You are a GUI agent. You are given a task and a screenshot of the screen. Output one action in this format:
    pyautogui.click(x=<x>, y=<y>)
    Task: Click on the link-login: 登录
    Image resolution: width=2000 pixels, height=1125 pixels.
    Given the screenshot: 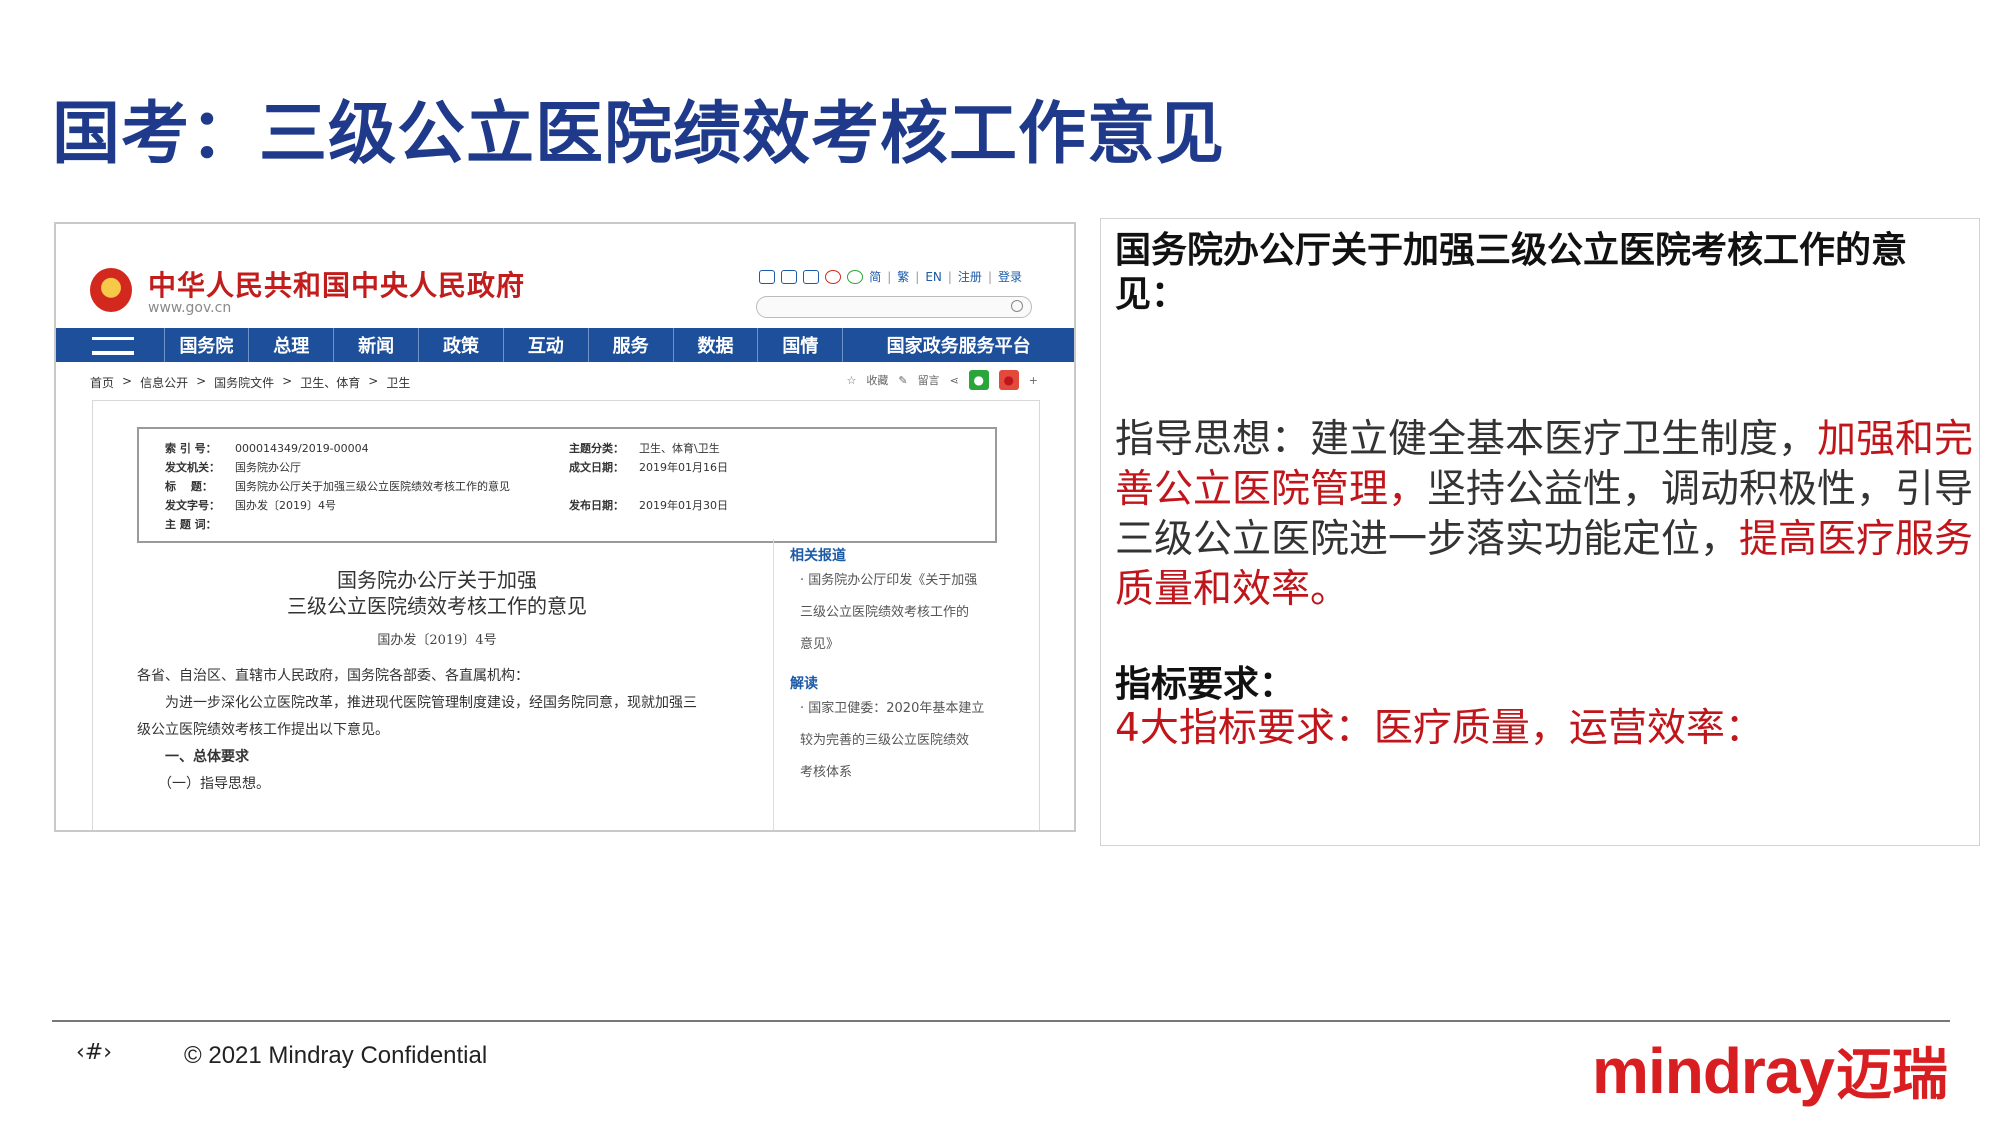 What is the action you would take?
    pyautogui.click(x=1010, y=276)
    